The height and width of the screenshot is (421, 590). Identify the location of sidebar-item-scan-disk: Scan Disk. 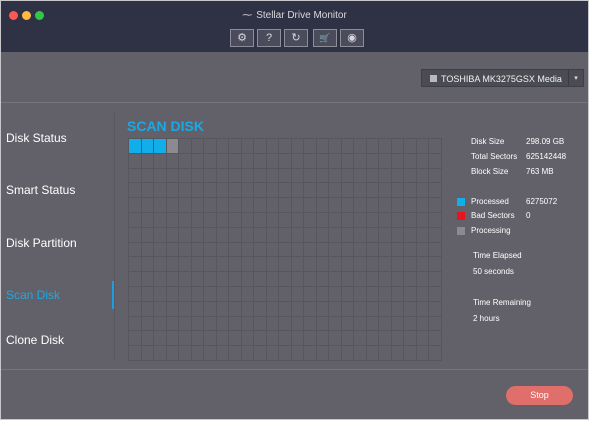
(33, 295).